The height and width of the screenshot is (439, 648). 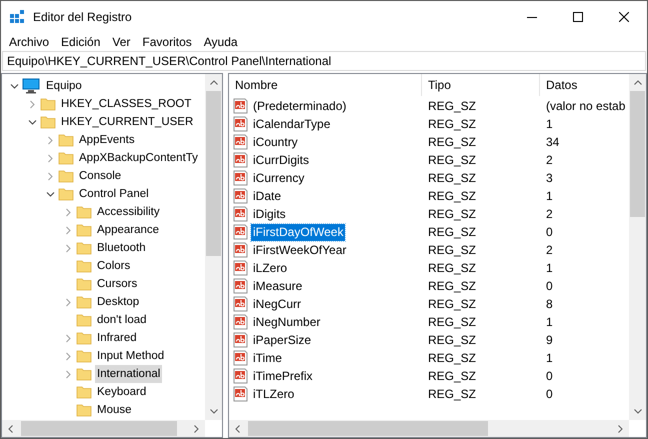 What do you see at coordinates (282, 340) in the screenshot?
I see `value-name: iPaperSize` at bounding box center [282, 340].